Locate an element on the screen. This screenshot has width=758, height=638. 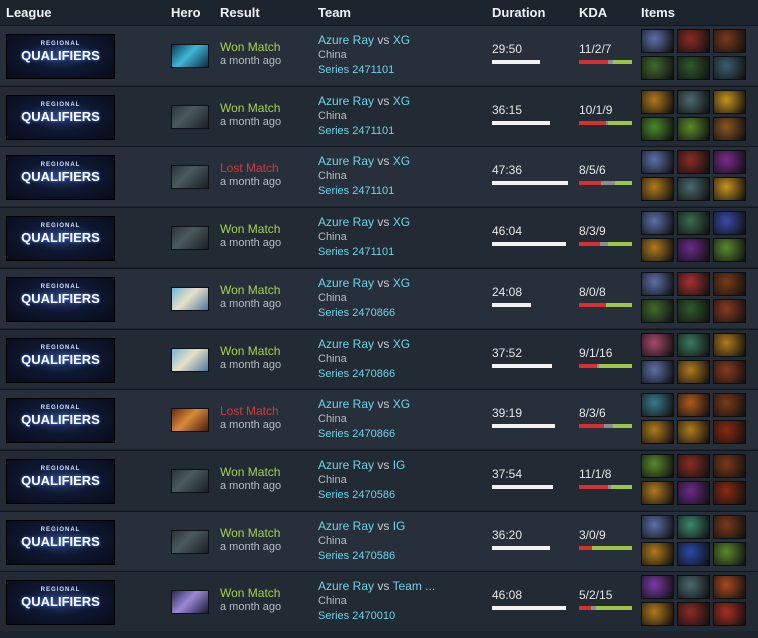
result-label: Lost Match is located at coordinates (250, 411).